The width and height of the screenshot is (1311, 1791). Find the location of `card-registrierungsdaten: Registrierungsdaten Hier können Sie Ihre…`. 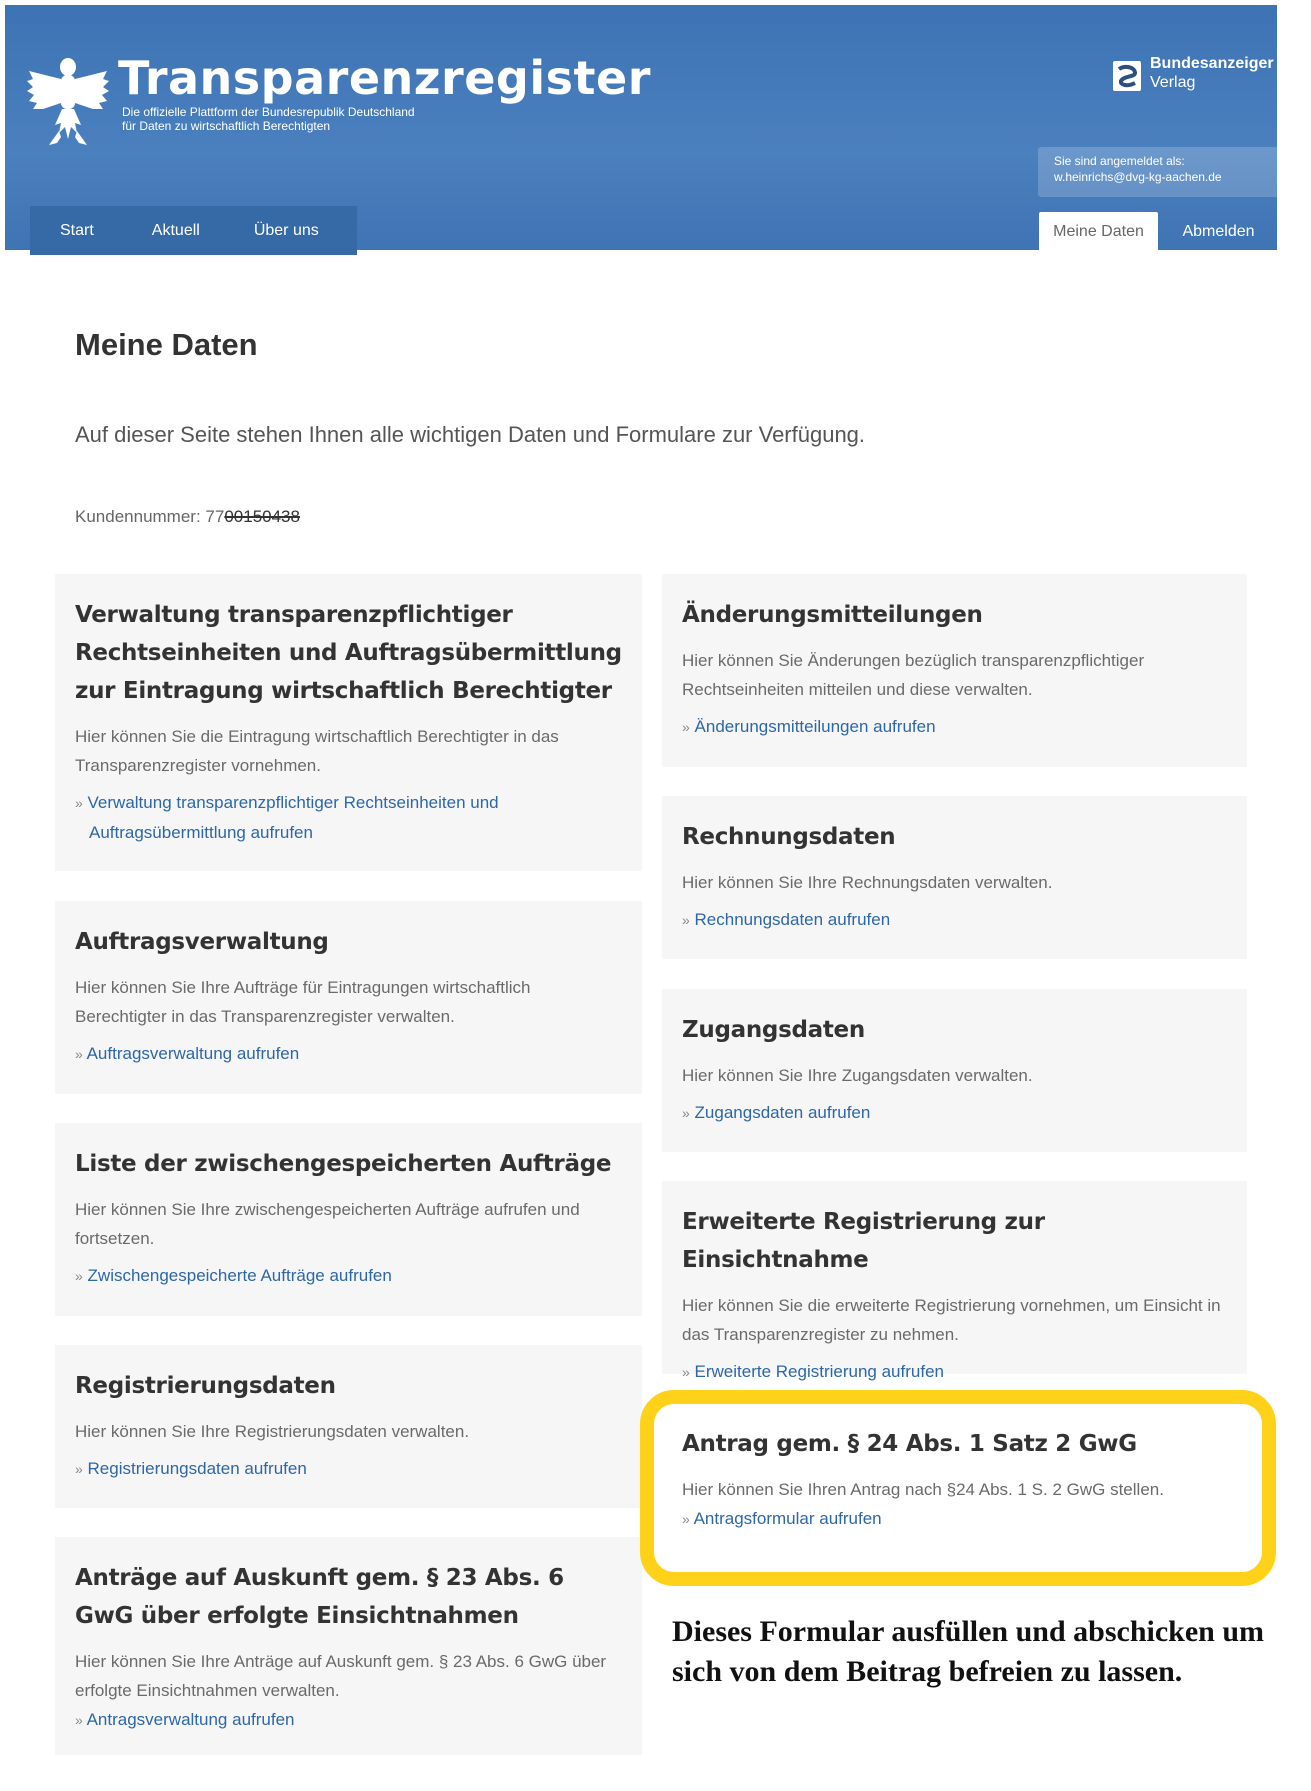

card-registrierungsdaten: Registrierungsdaten Hier können Sie Ihre… is located at coordinates (348, 1426).